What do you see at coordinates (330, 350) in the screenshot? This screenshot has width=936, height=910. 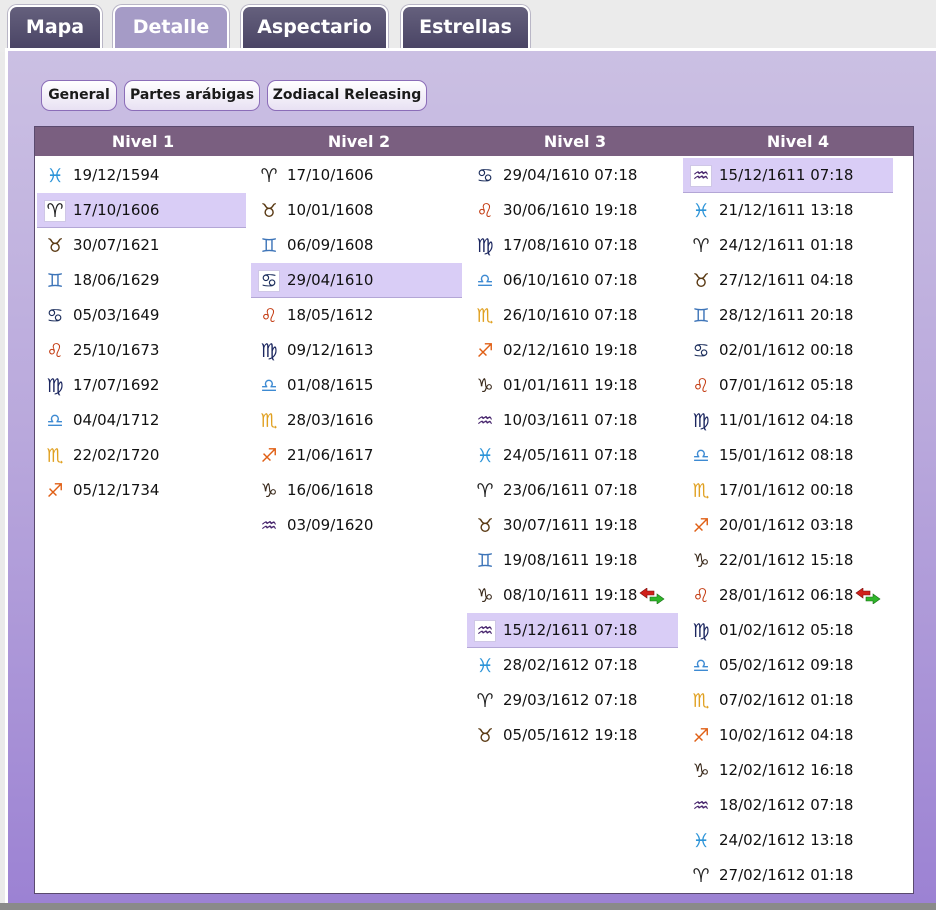 I see `period-date: 09/12/1613` at bounding box center [330, 350].